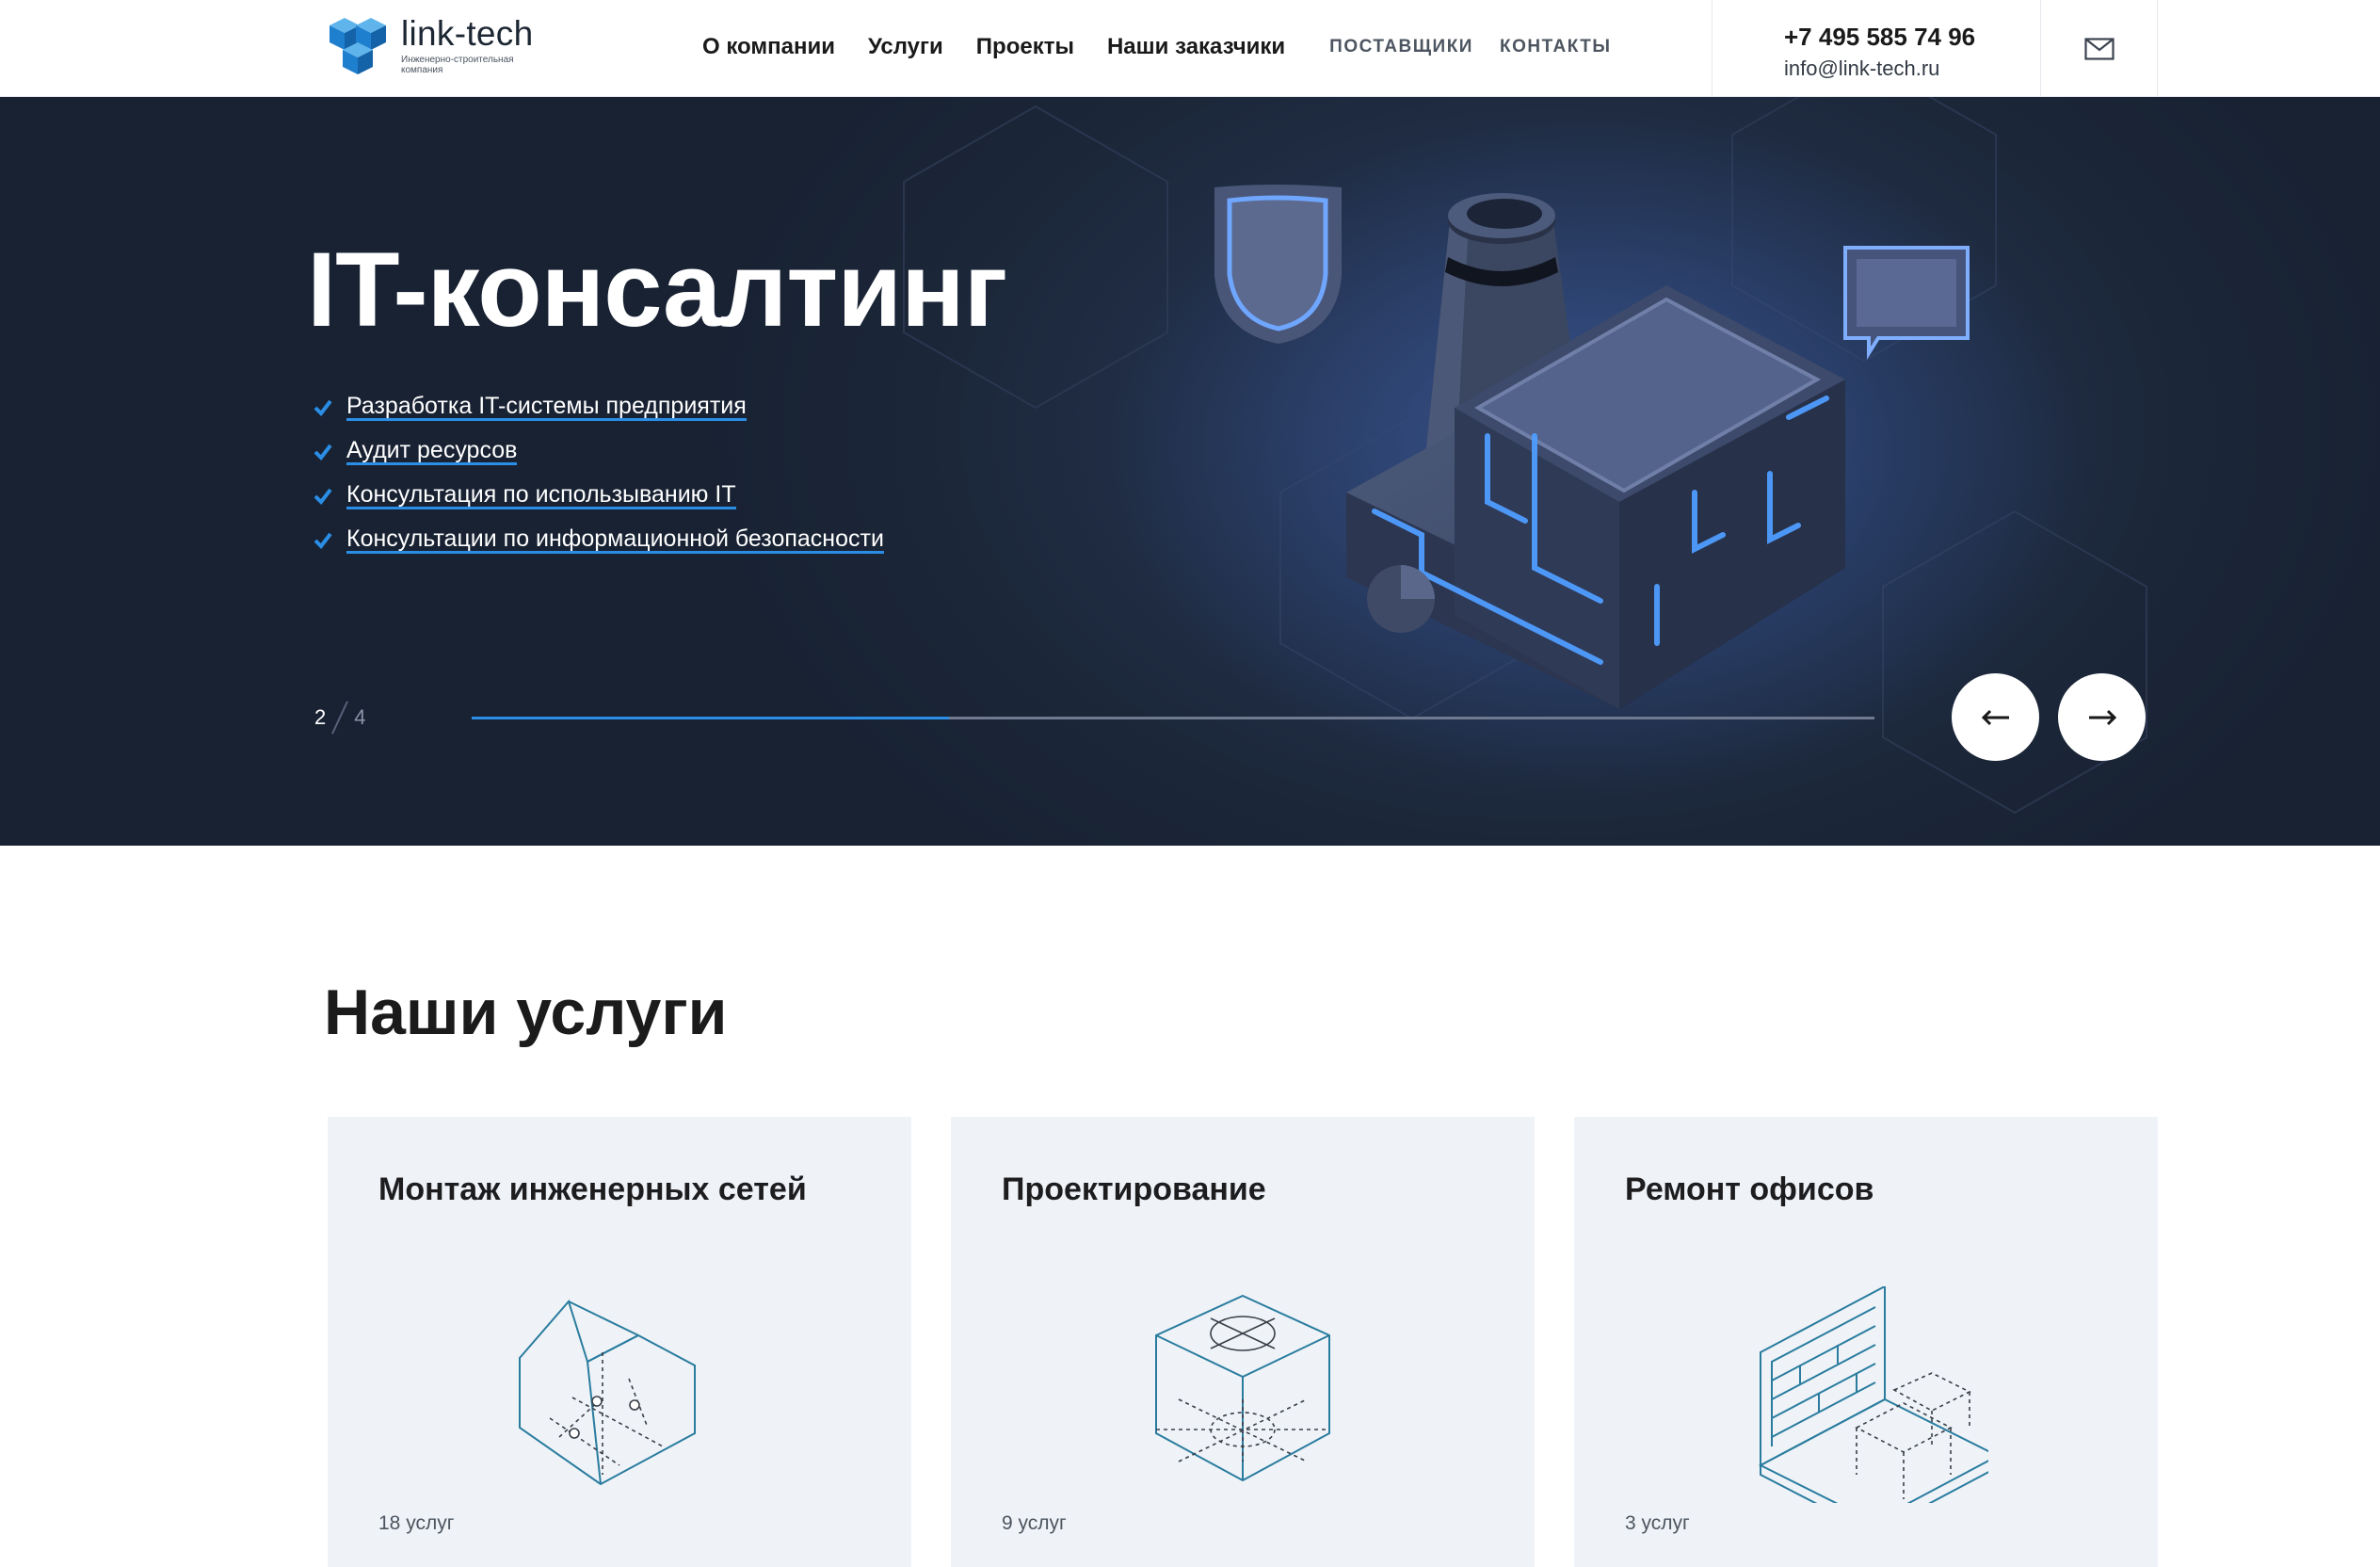 The image size is (2380, 1567). I want to click on nav-clients: Наши заказчики, so click(1196, 47).